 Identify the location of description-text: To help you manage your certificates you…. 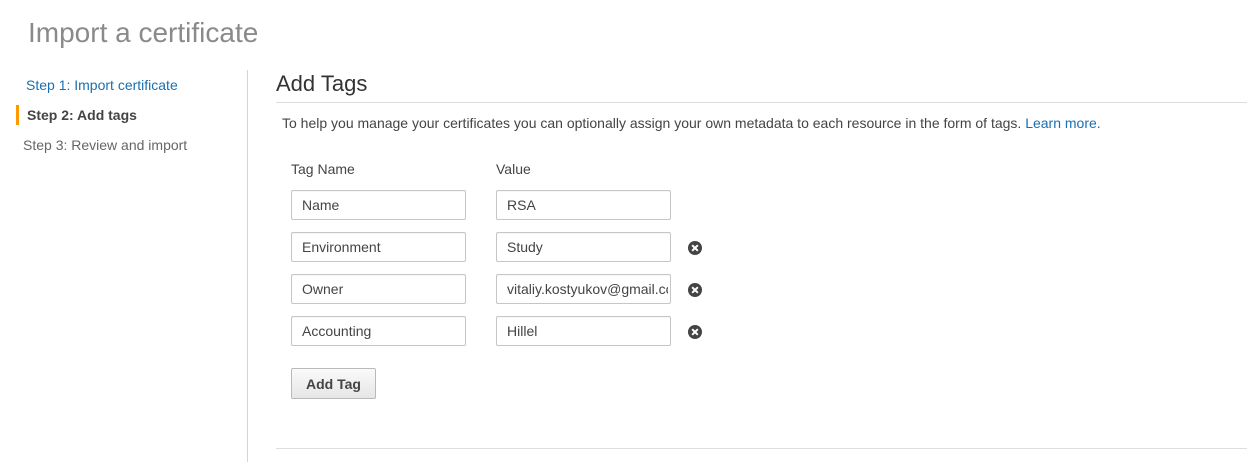
(652, 123).